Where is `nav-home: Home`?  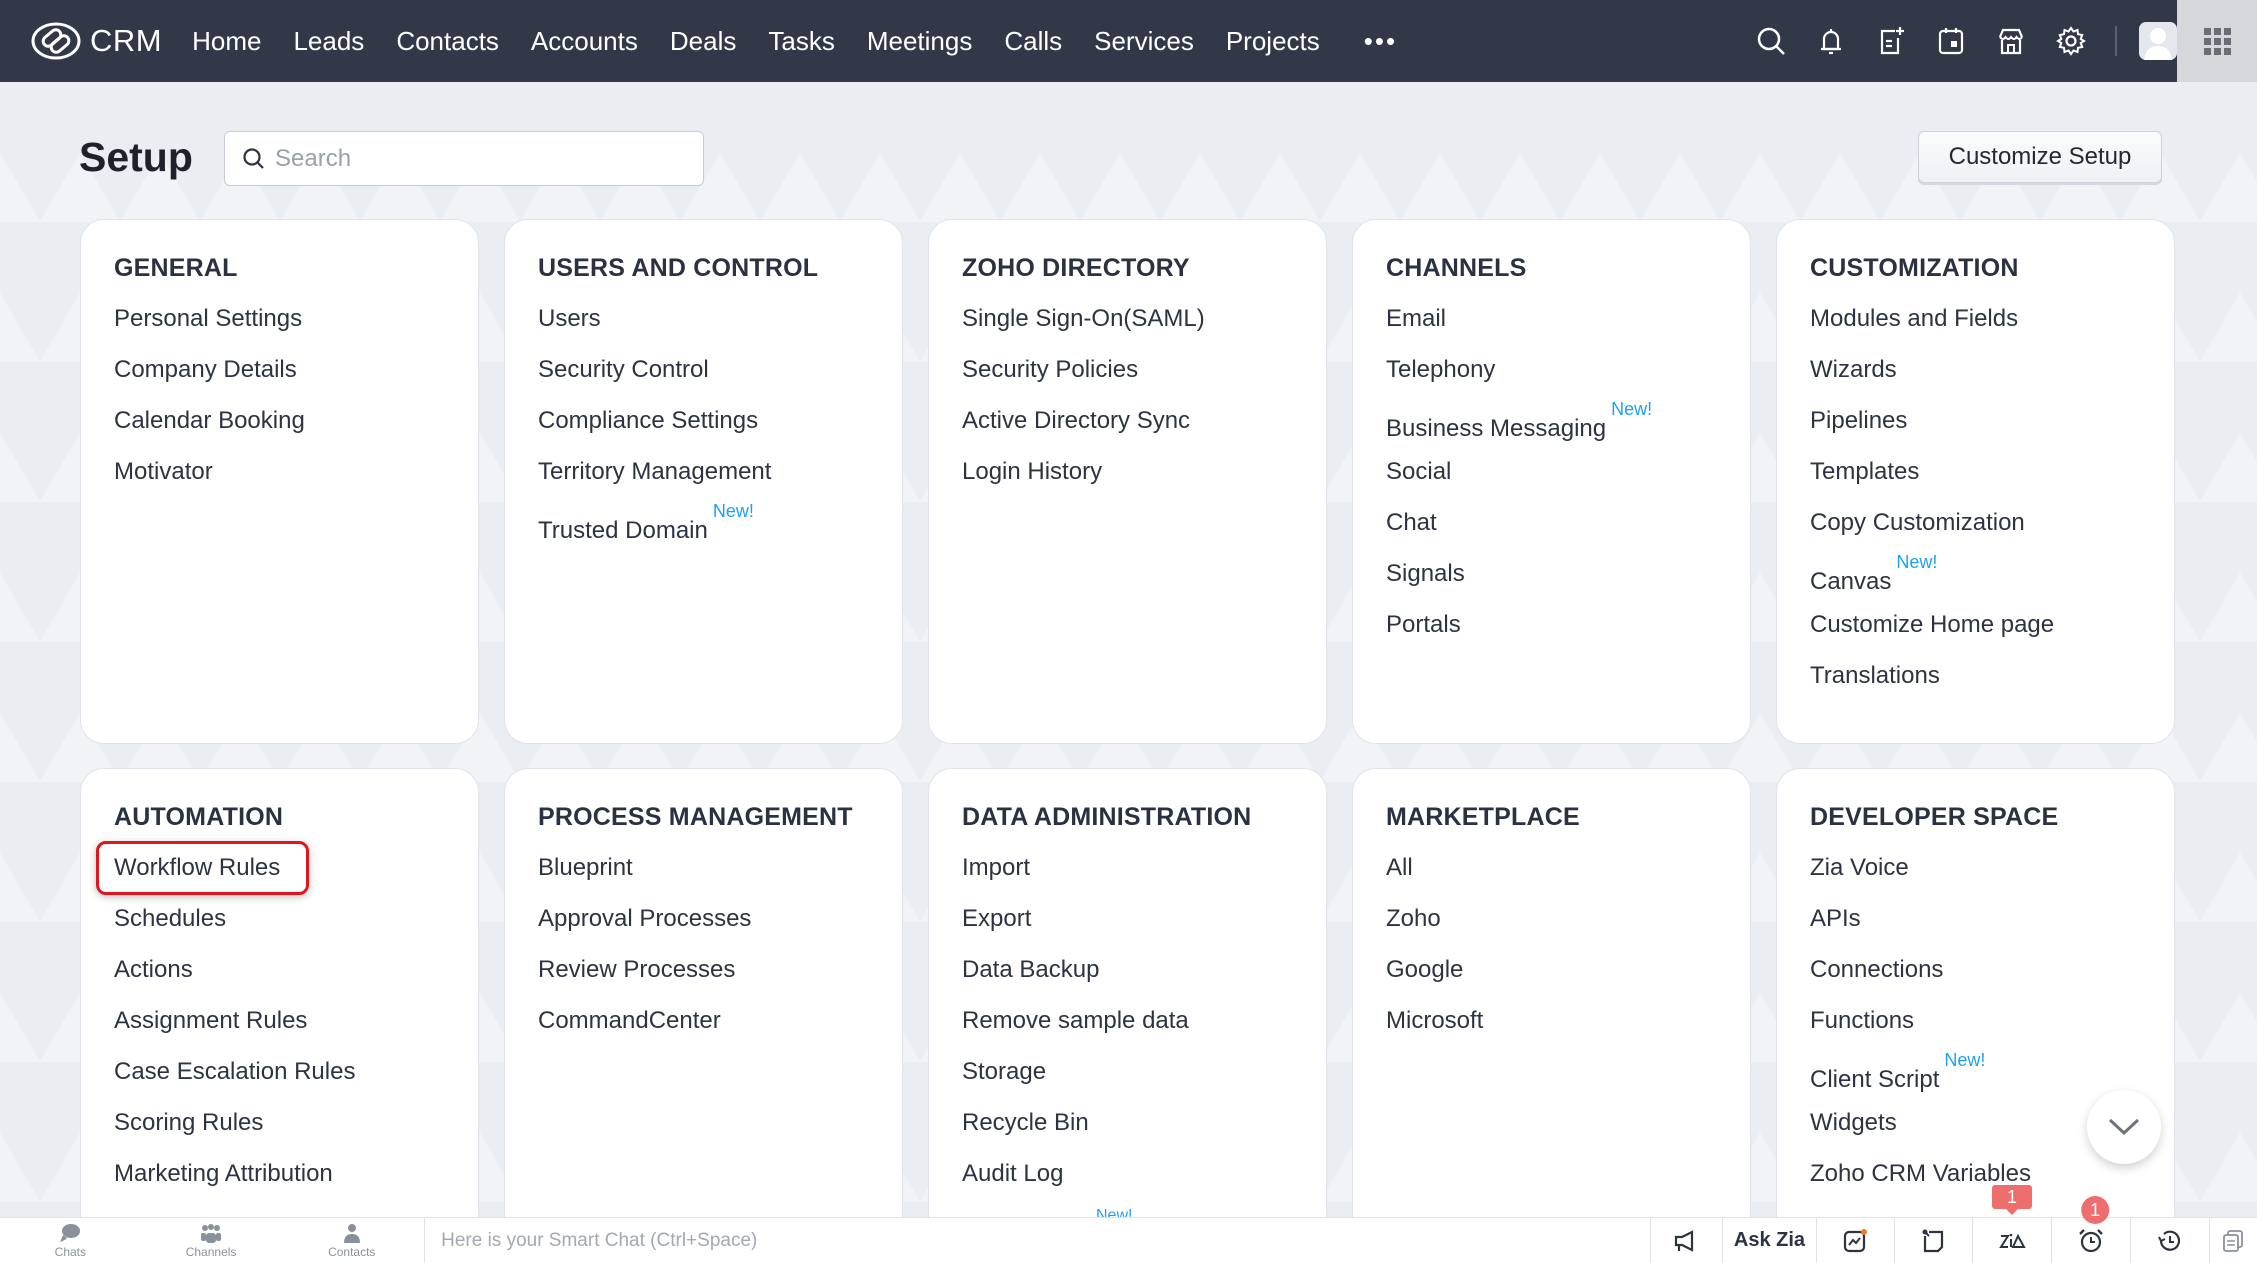 nav-home: Home is located at coordinates (226, 41).